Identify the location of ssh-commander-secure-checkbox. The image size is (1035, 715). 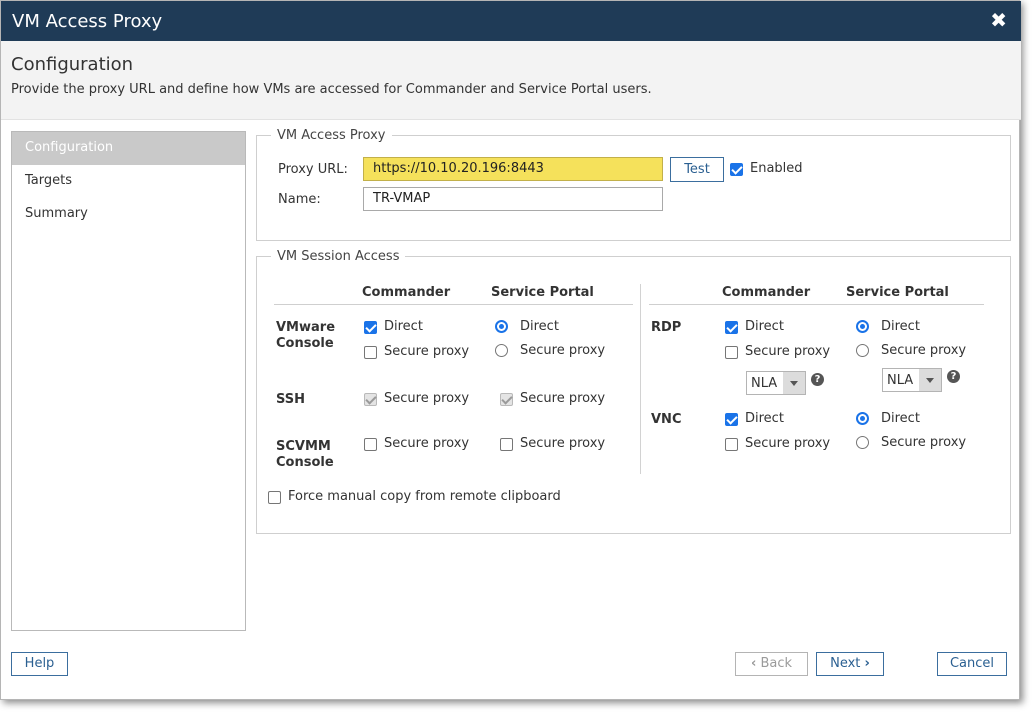
(370, 399).